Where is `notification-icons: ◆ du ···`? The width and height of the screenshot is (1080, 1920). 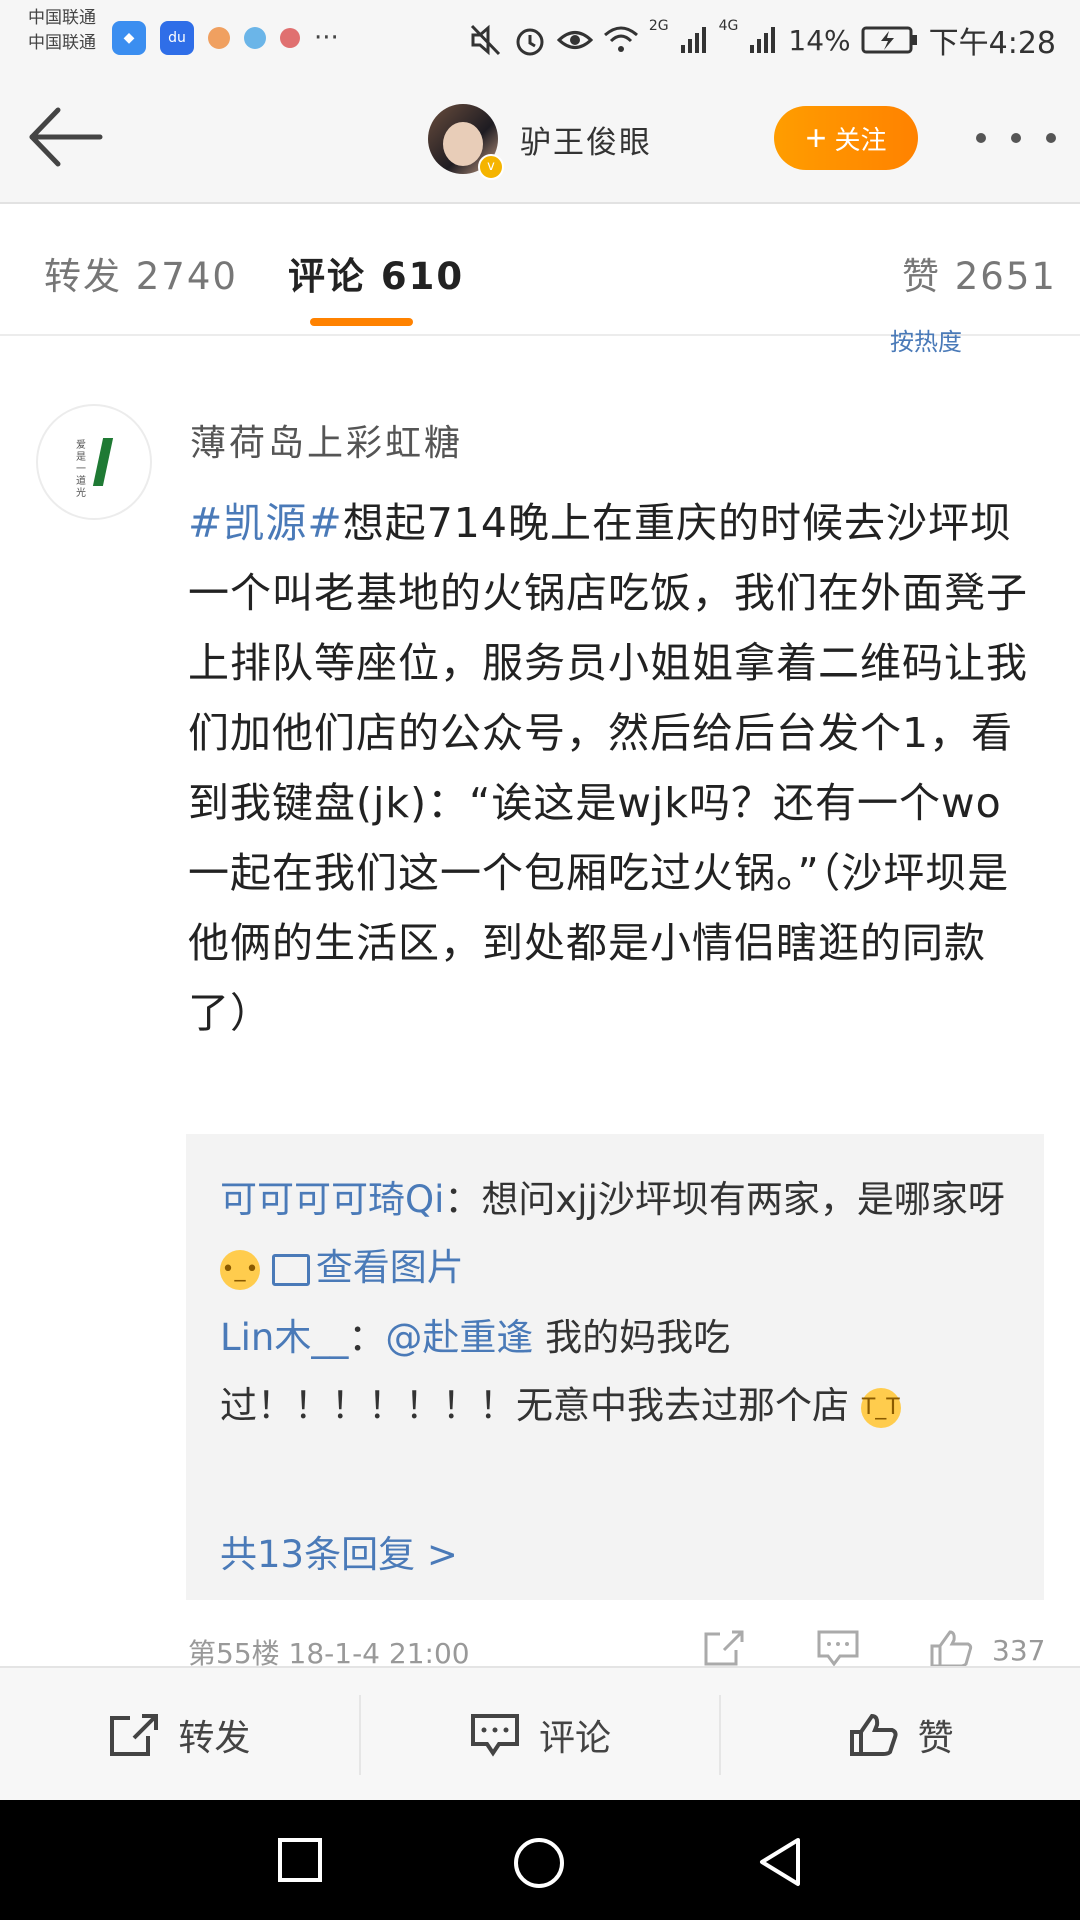 notification-icons: ◆ du ··· is located at coordinates (225, 38).